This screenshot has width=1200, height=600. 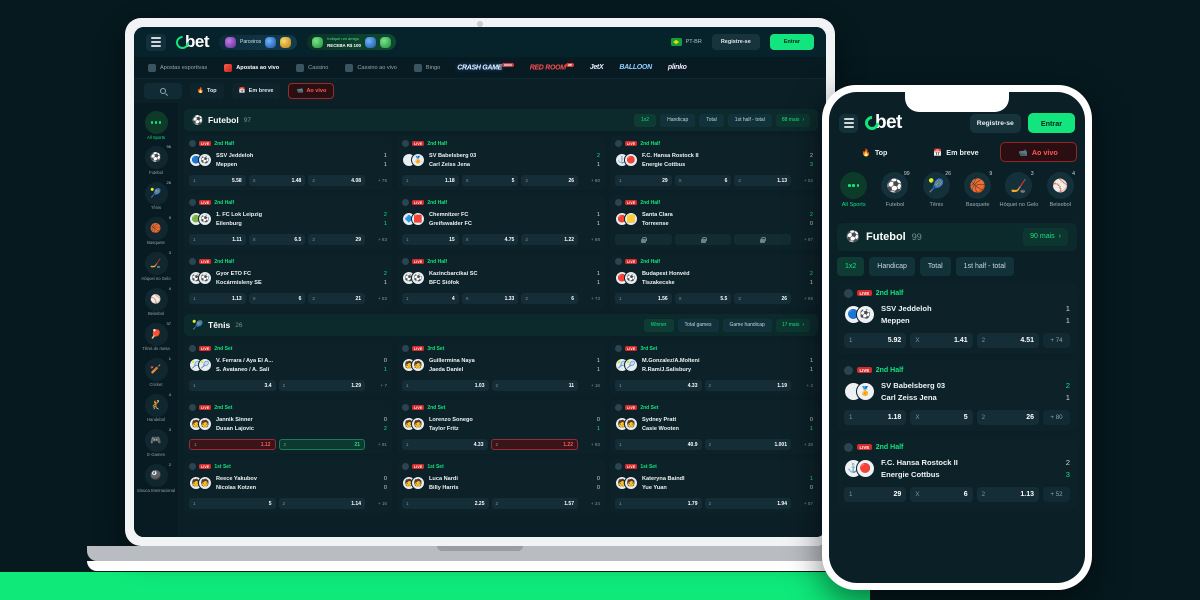 I want to click on odd-button: 2 1.13, so click(x=763, y=180).